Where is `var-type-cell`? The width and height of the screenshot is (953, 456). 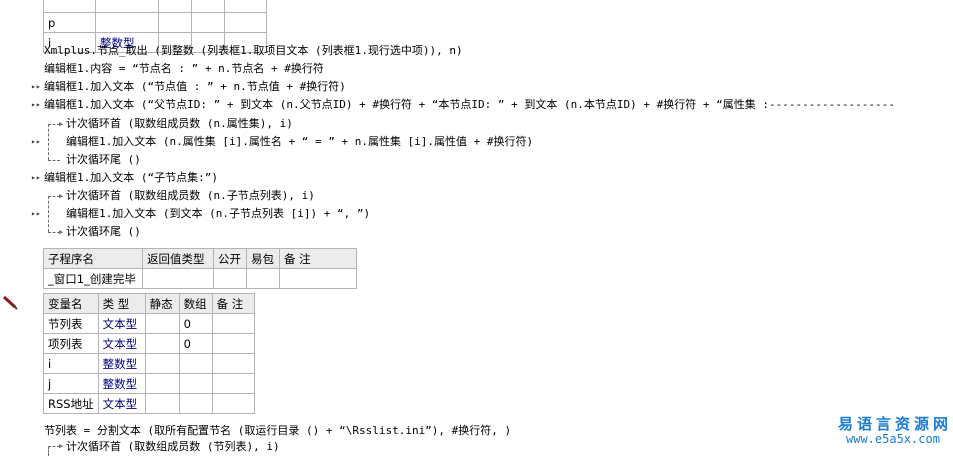
var-type-cell is located at coordinates (127, 22).